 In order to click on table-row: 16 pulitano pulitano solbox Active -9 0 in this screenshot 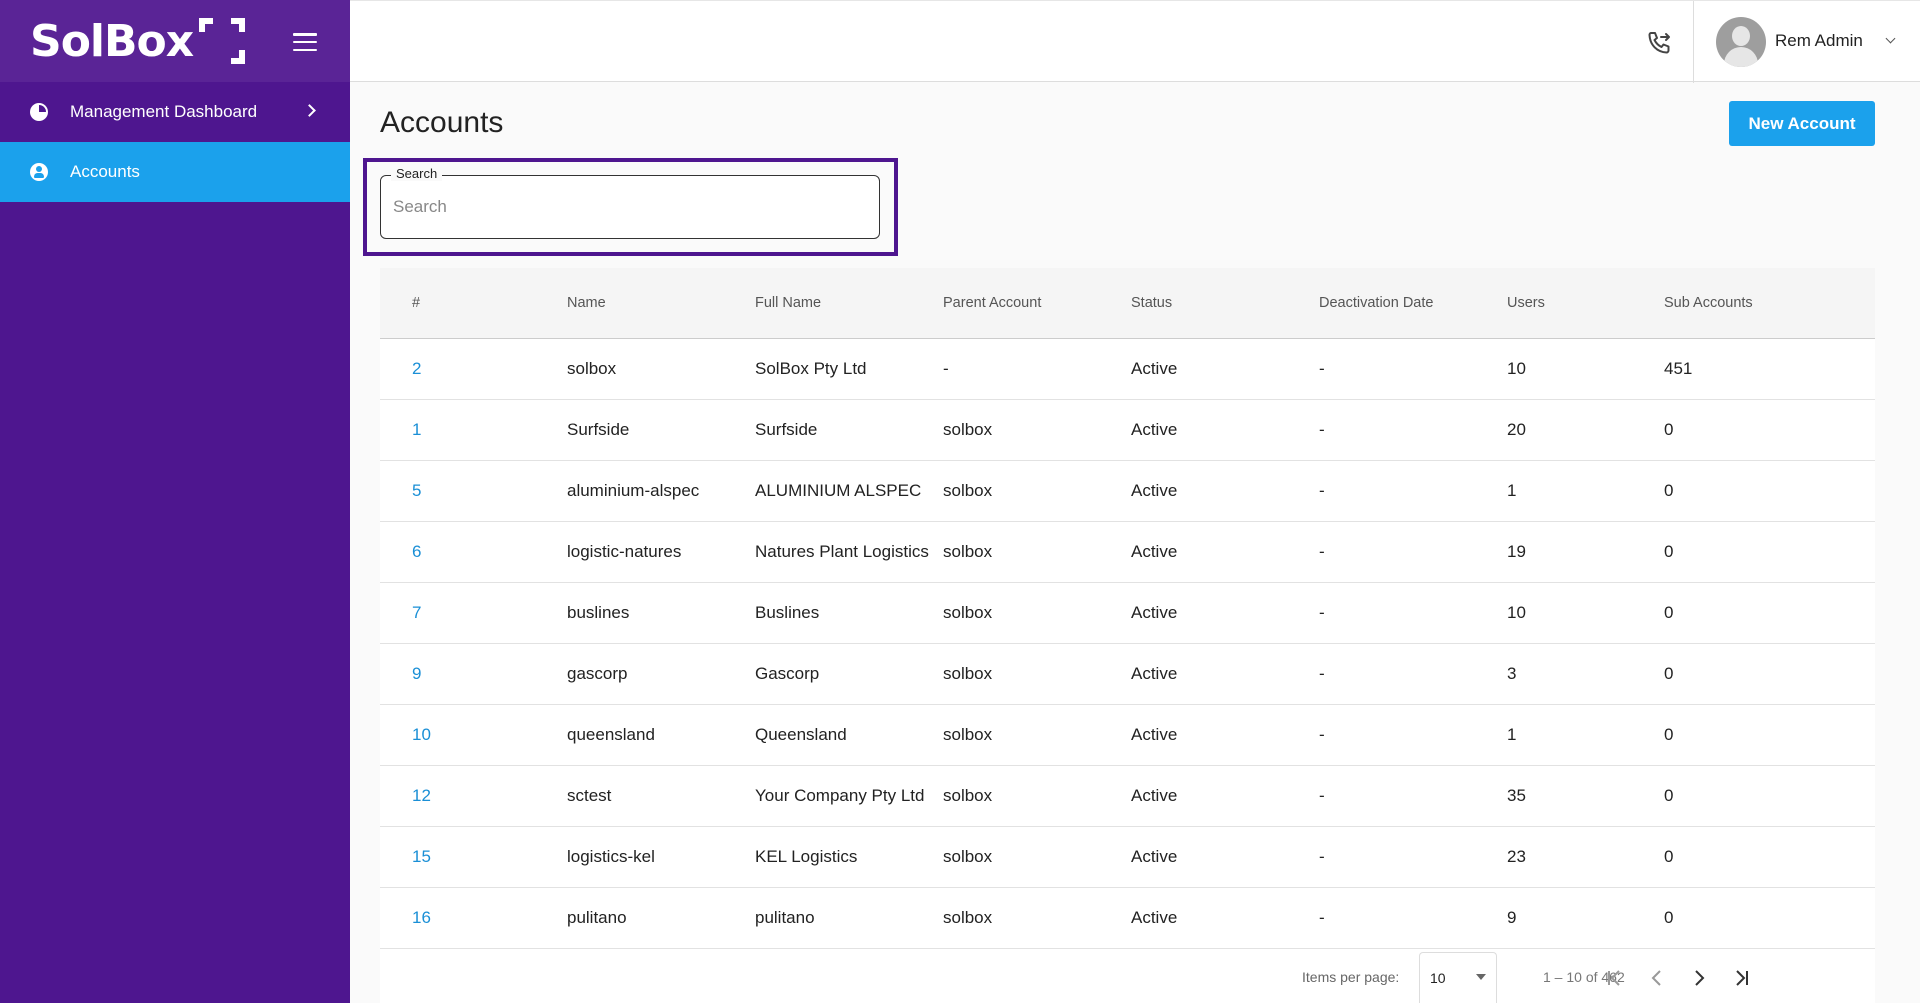, I will do `click(1127, 918)`.